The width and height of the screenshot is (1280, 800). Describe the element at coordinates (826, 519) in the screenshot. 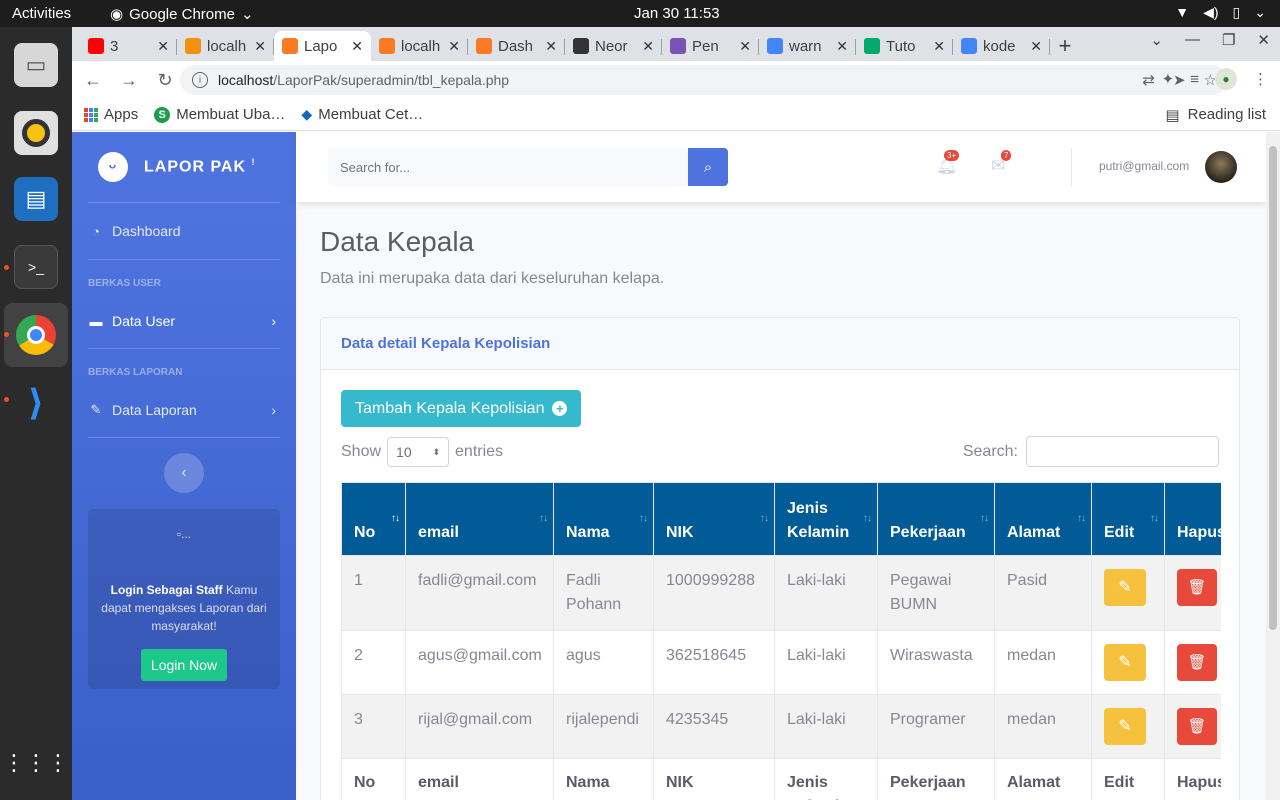

I see `column-header: Jenis Kelamin ↑↓` at that location.